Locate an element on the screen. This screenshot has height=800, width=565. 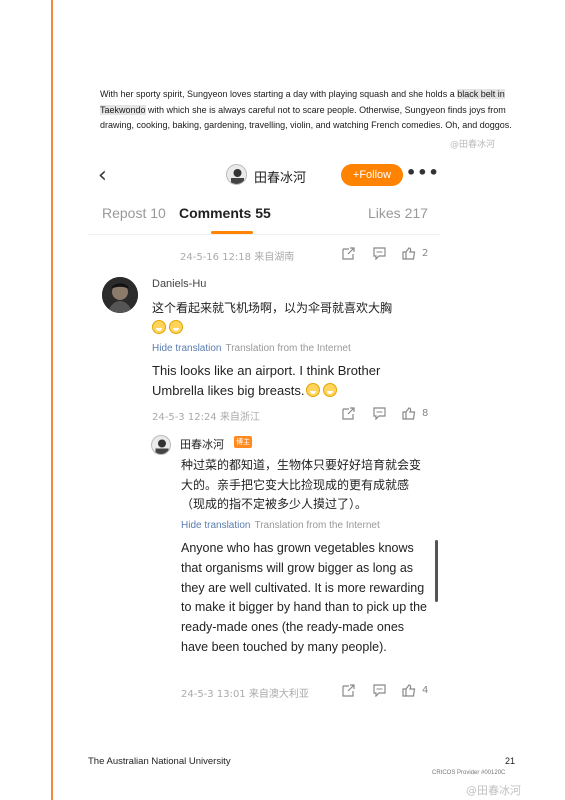
accent-line is located at coordinates (52, 400).